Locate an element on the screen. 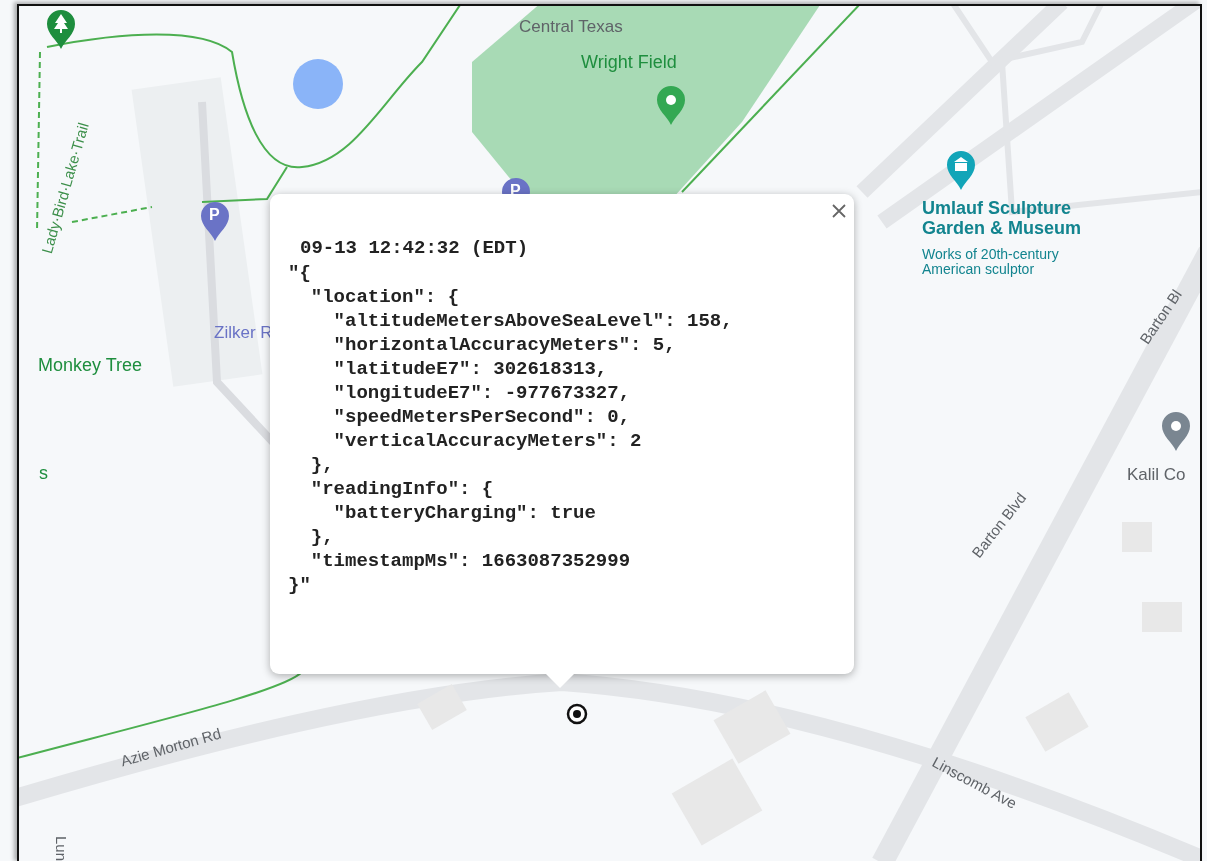  museum-label: Umlauf Sculpture Garden & Museum is located at coordinates (1002, 219).